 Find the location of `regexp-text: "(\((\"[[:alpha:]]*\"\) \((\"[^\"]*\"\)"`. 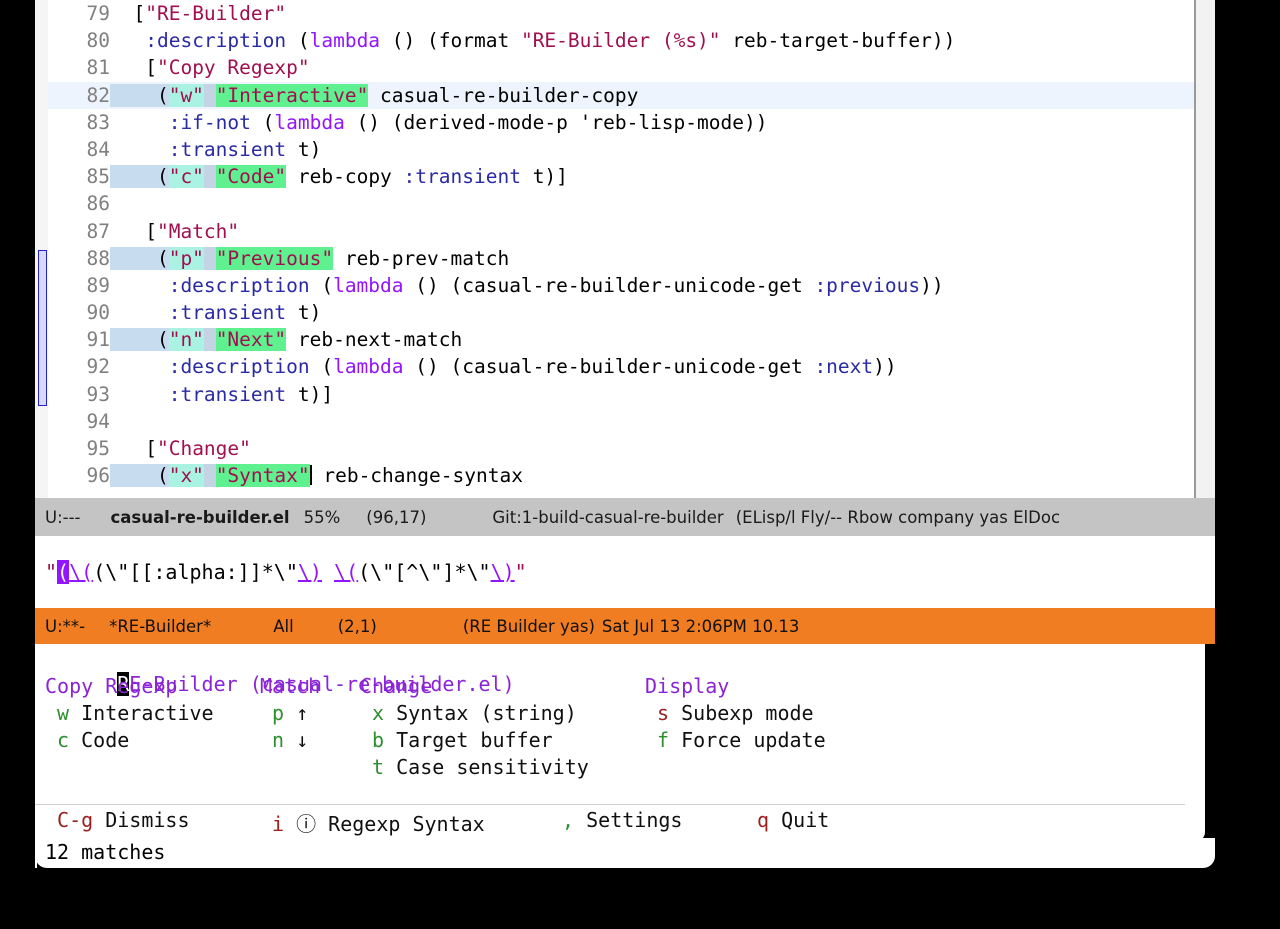

regexp-text: "(\((\"[[:alpha:]]*\"\) \((\"[^\"]*\"\)" is located at coordinates (286, 572).